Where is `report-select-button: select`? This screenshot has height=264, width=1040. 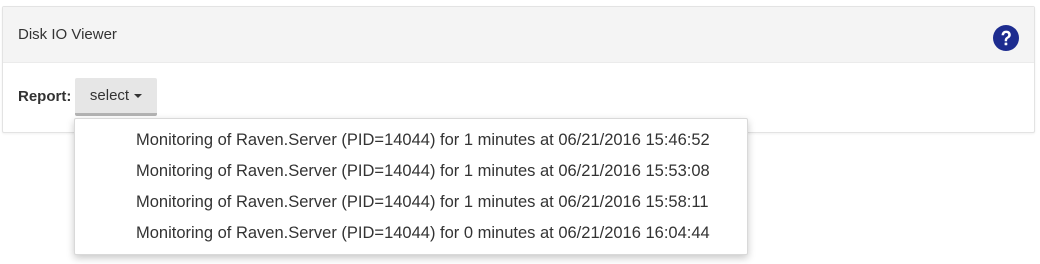 report-select-button: select is located at coordinates (116, 97).